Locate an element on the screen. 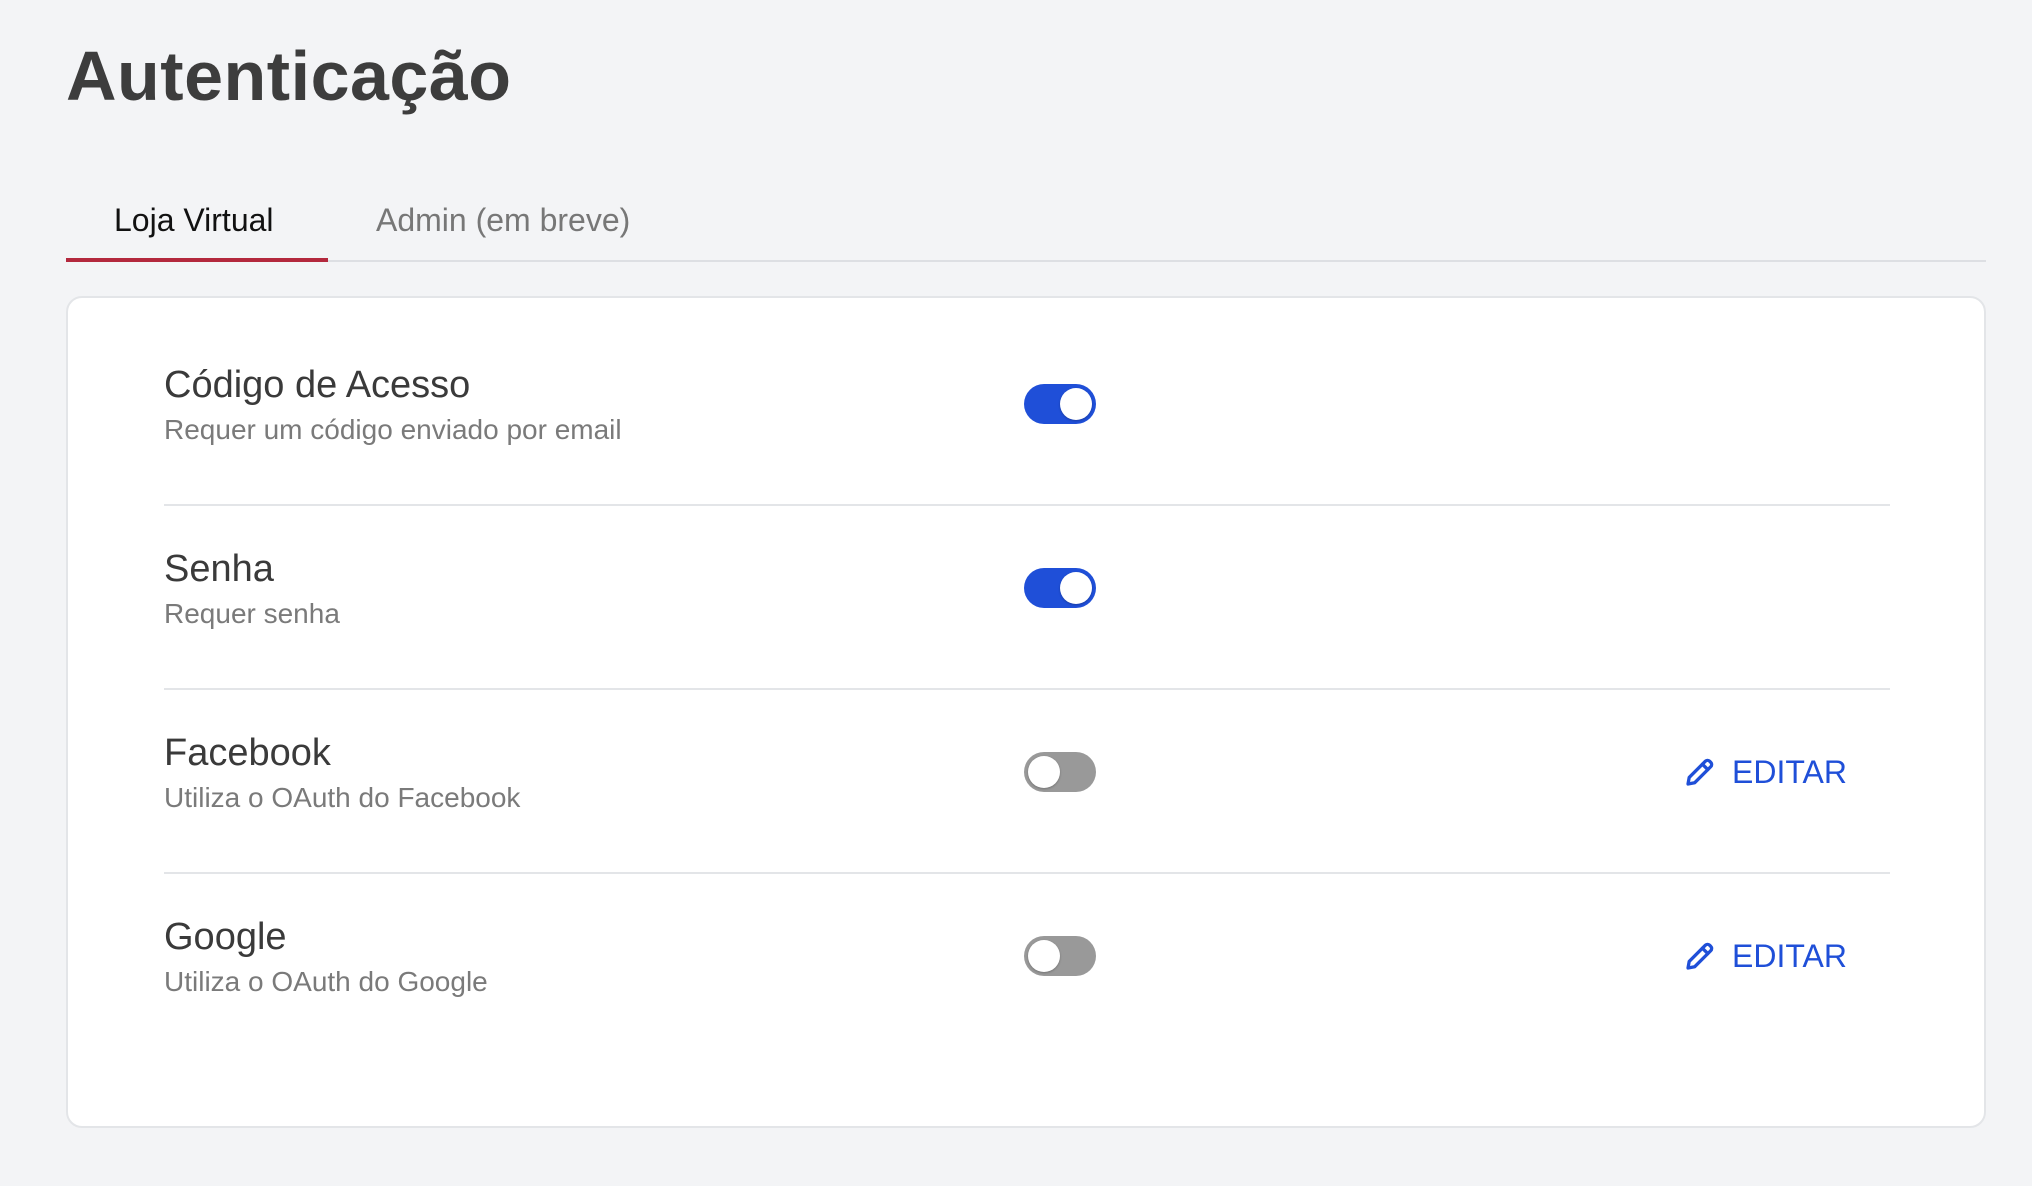 This screenshot has height=1186, width=2032. setting-row-senha: Senha Requer senha is located at coordinates (1027, 598).